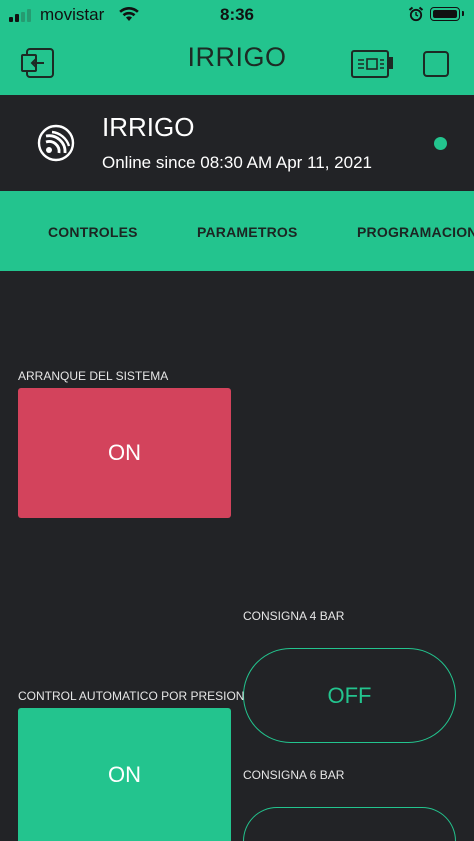 Image resolution: width=474 pixels, height=841 pixels. What do you see at coordinates (247, 232) in the screenshot?
I see `tab-parametros: PARAMETROS` at bounding box center [247, 232].